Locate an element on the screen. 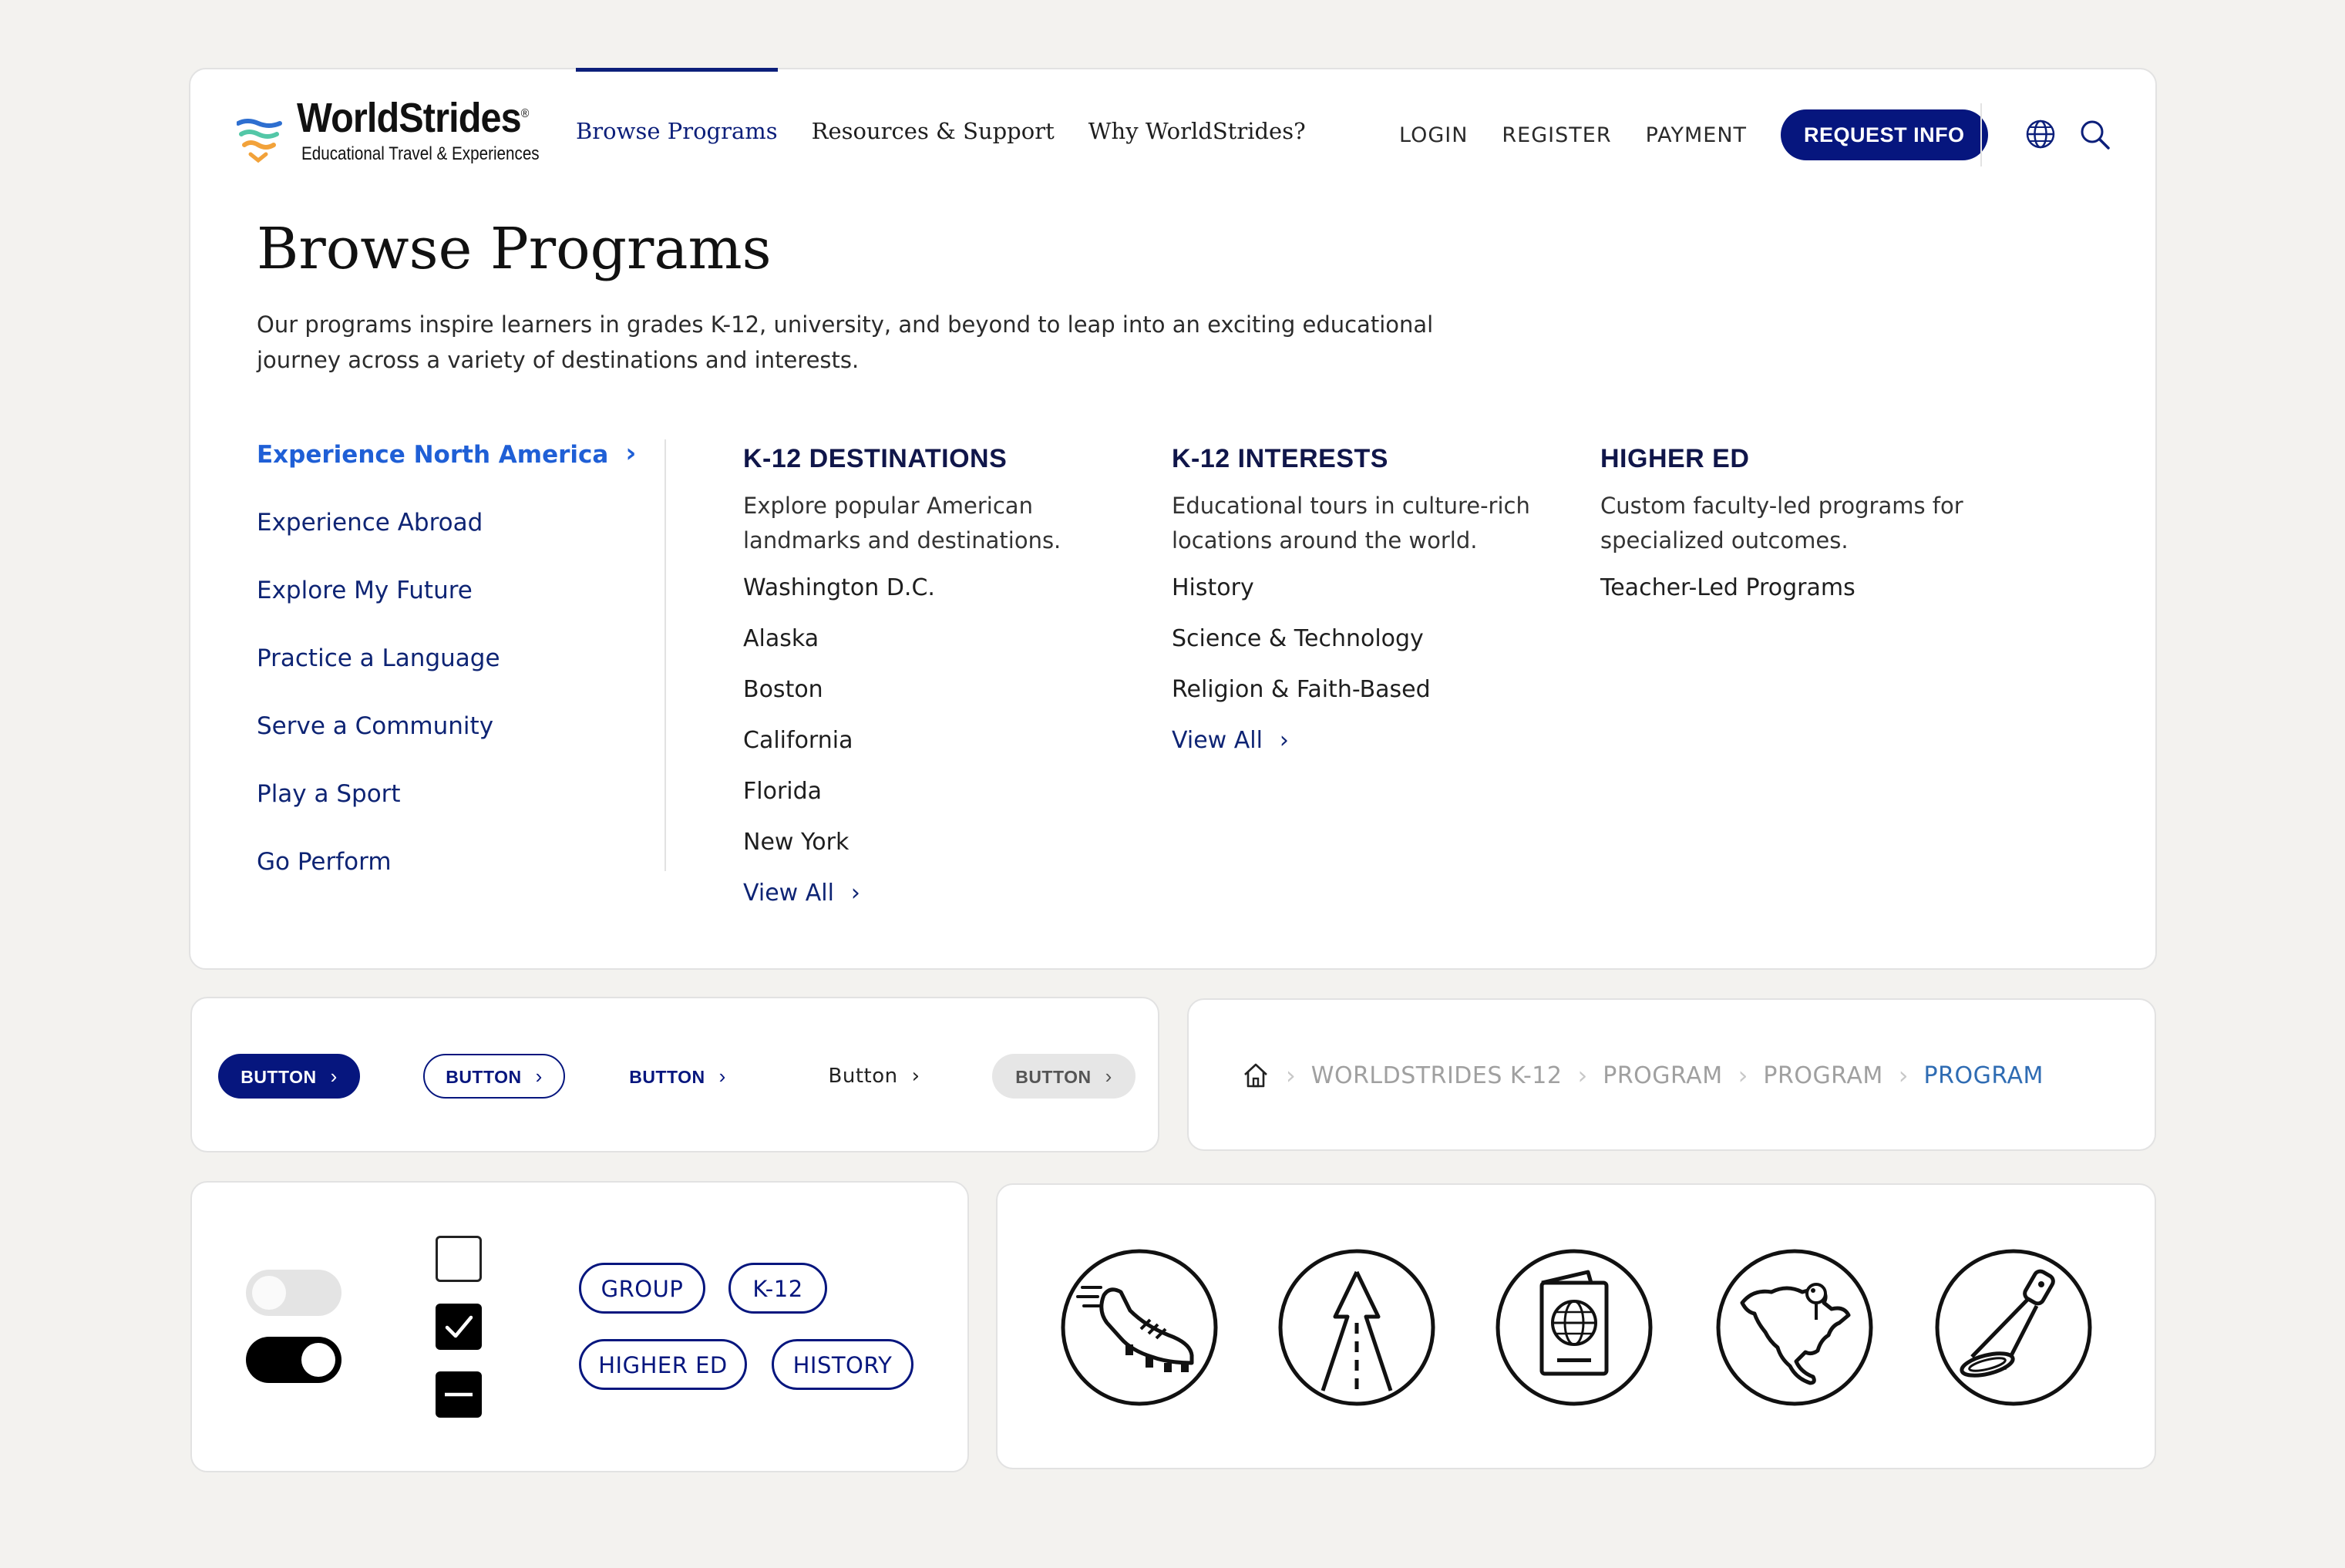 This screenshot has height=1568, width=2345. category-explore-my-future: Explore My Future is located at coordinates (449, 601).